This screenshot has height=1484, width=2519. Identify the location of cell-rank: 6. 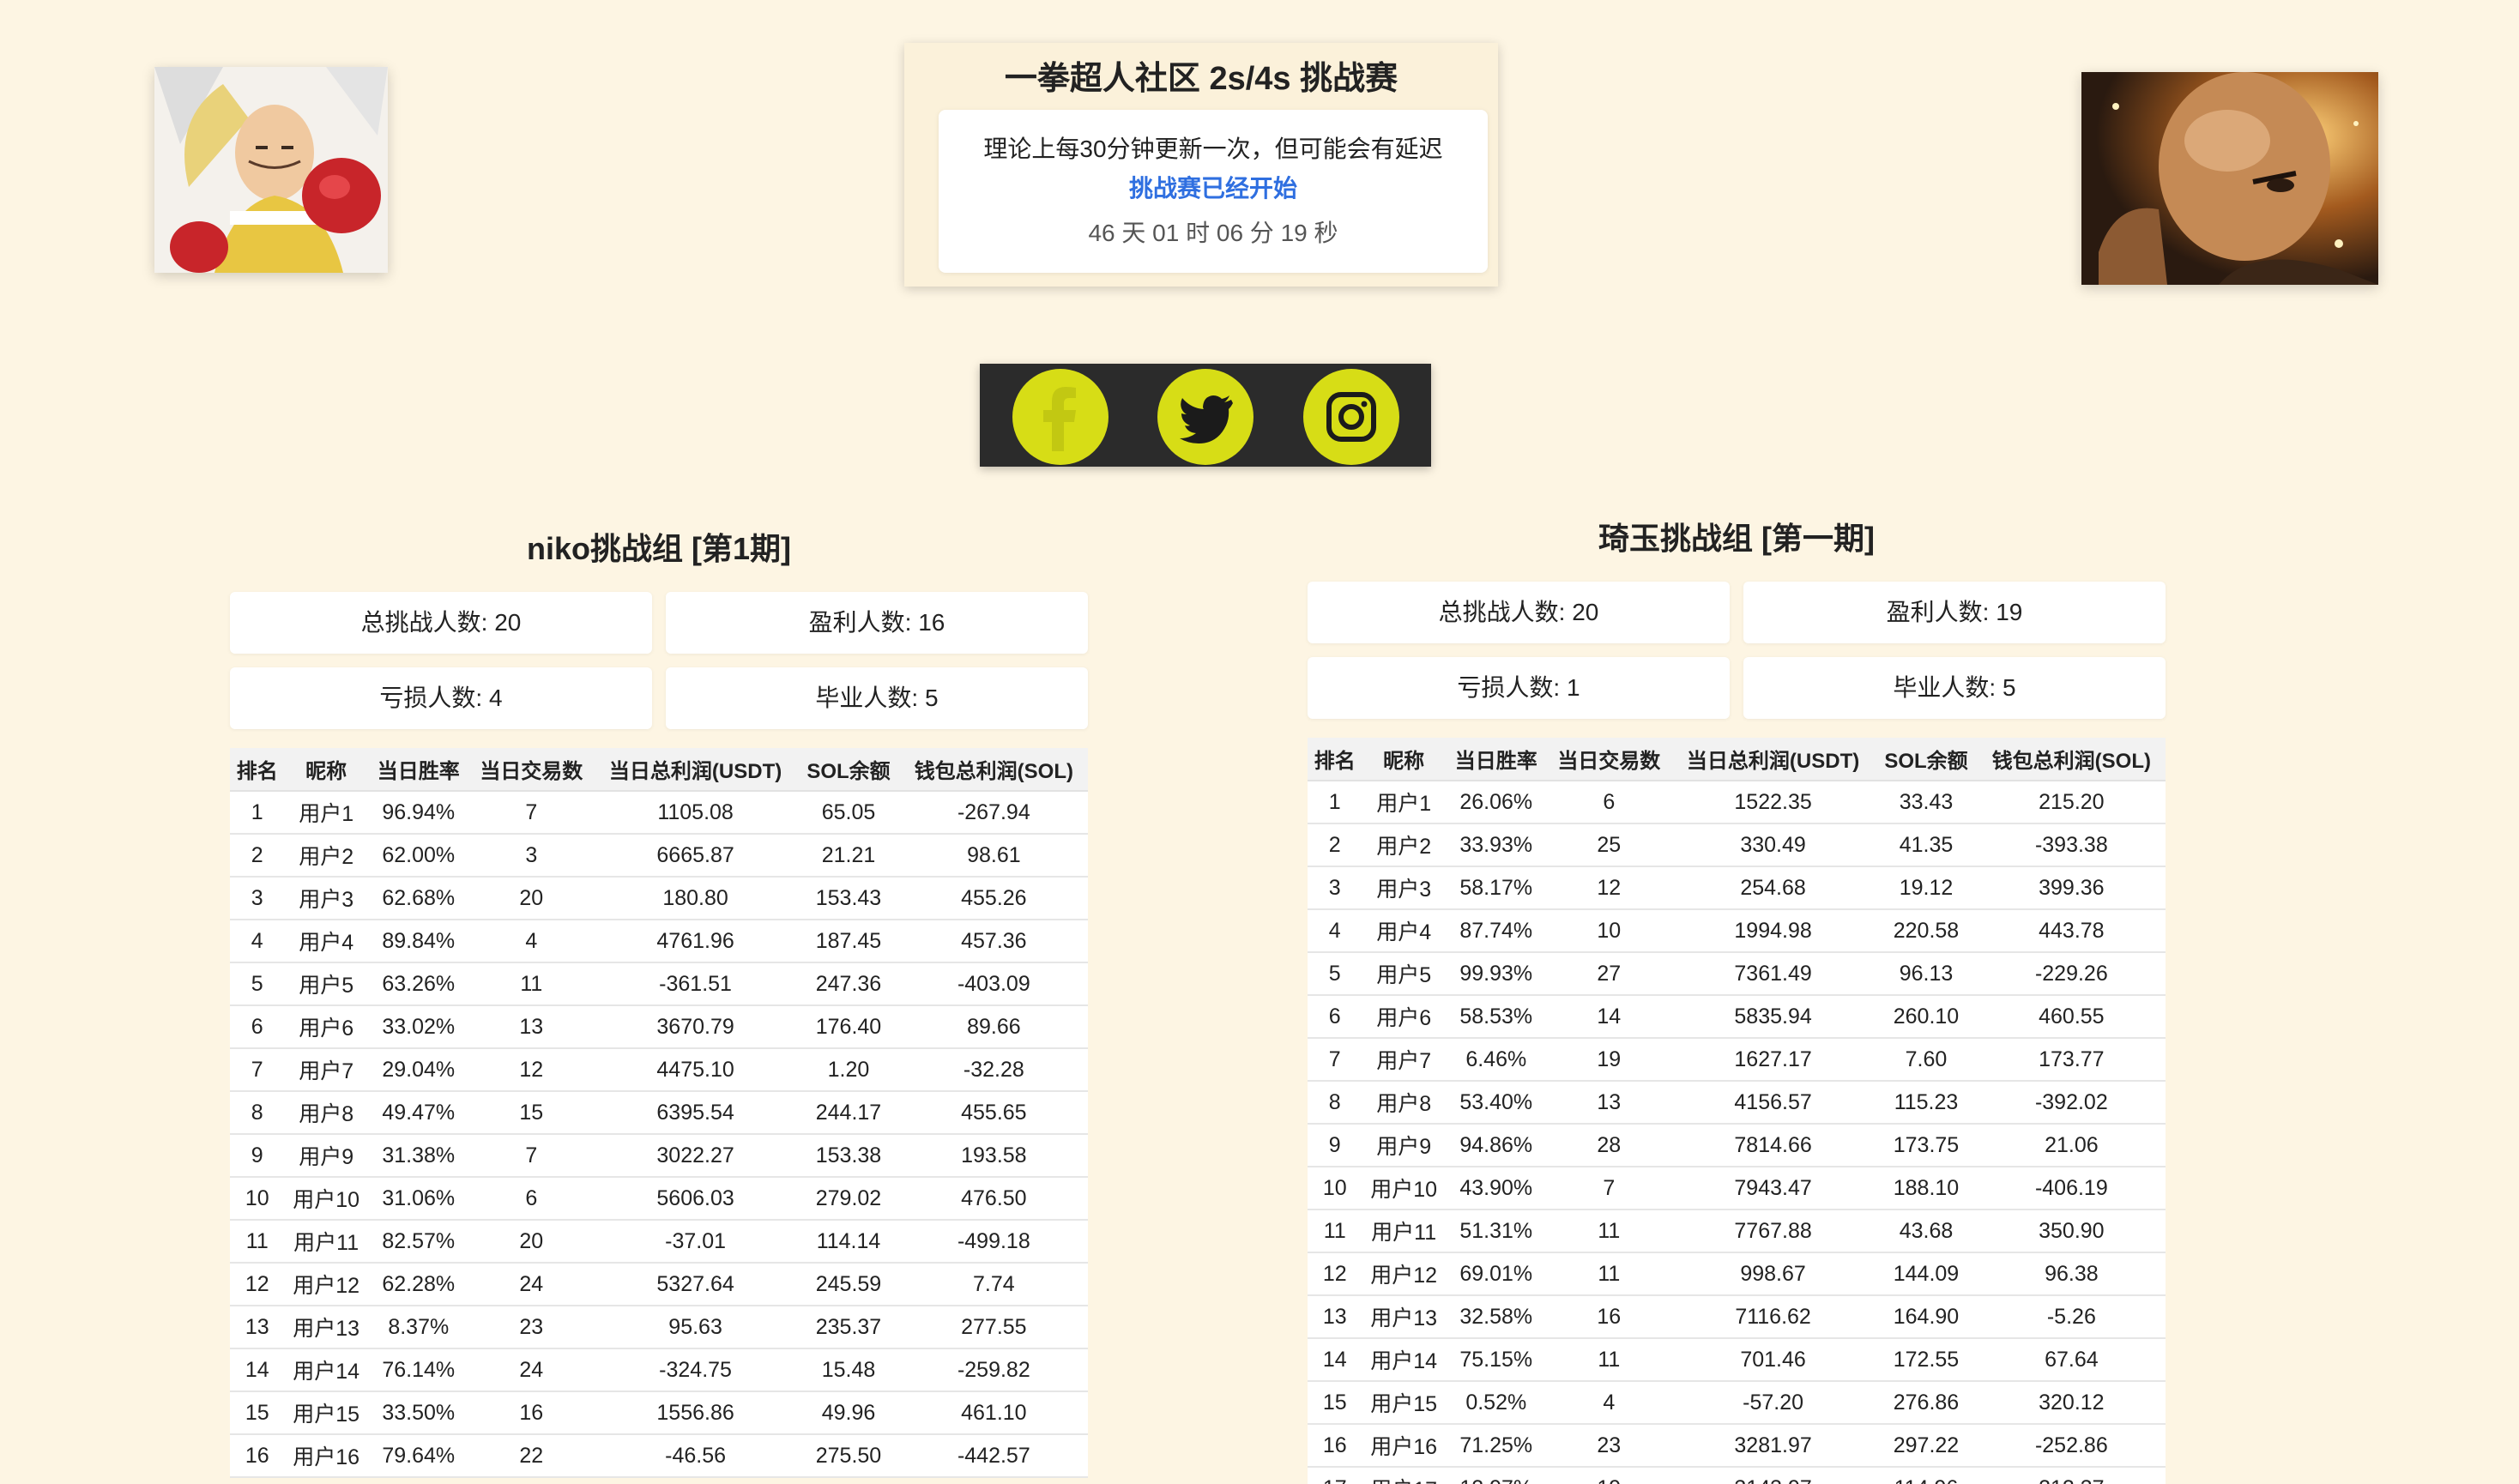
(258, 1027).